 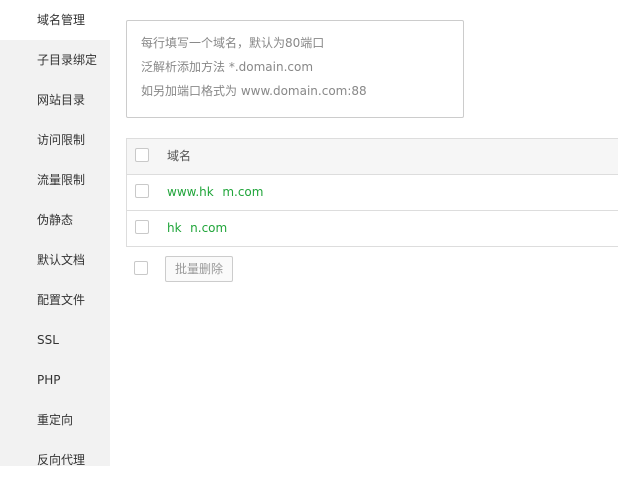 I want to click on column-header-domain: 域名, so click(x=179, y=156).